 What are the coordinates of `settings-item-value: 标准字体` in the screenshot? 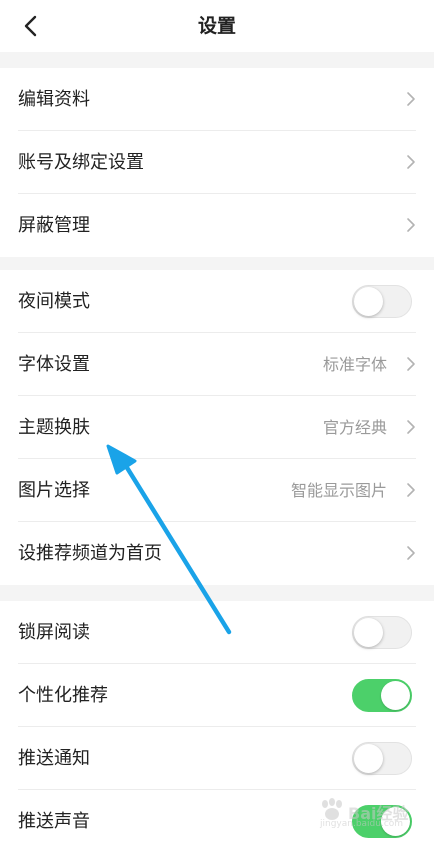 It's located at (354, 364).